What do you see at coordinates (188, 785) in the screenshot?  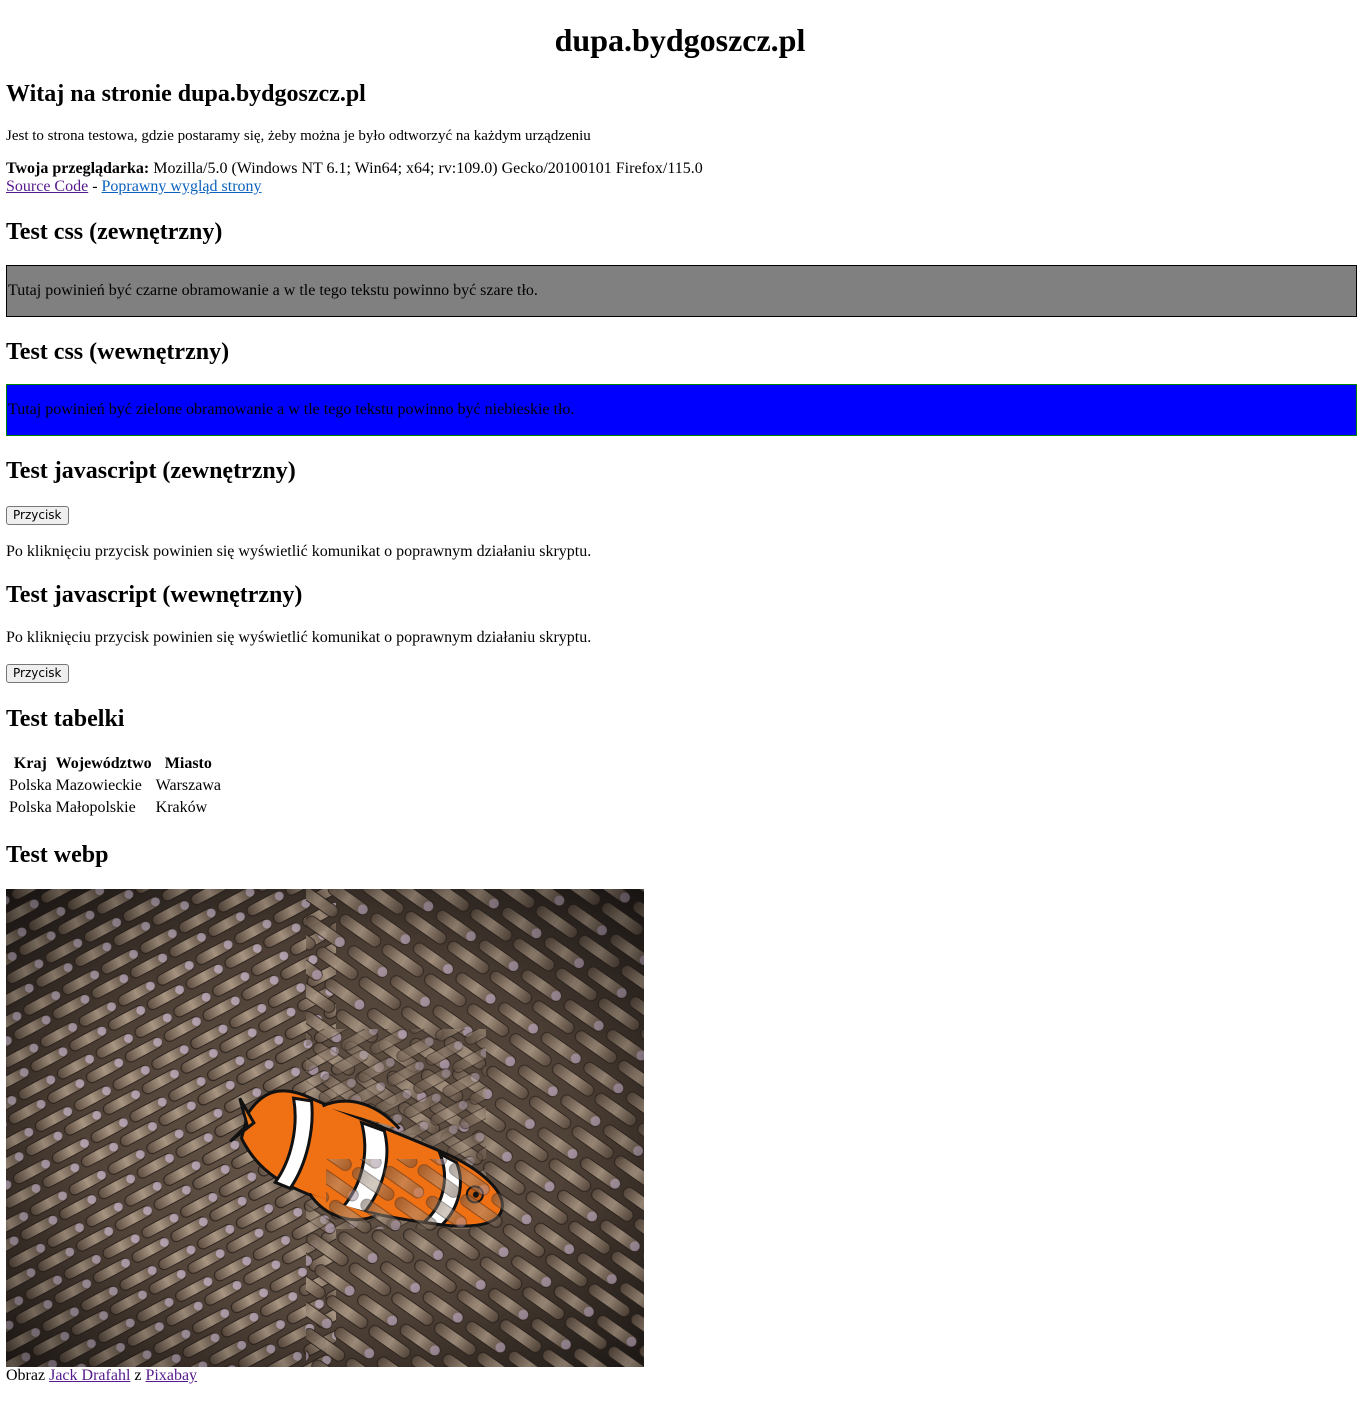 I see `table-cell: Warszawa` at bounding box center [188, 785].